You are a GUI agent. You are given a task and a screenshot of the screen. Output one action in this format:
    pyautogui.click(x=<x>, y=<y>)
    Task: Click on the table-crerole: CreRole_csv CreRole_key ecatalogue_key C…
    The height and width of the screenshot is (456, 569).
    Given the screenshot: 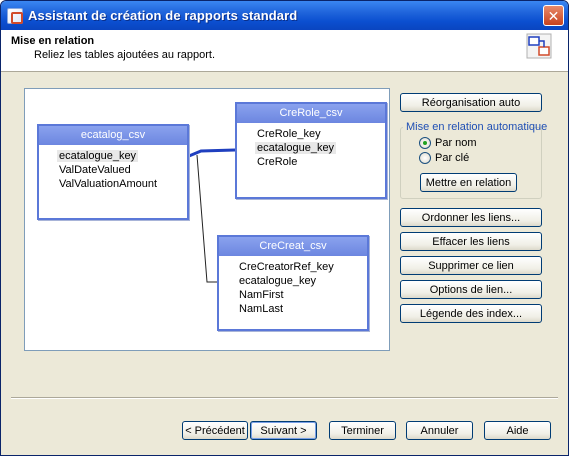 What is the action you would take?
    pyautogui.click(x=311, y=150)
    